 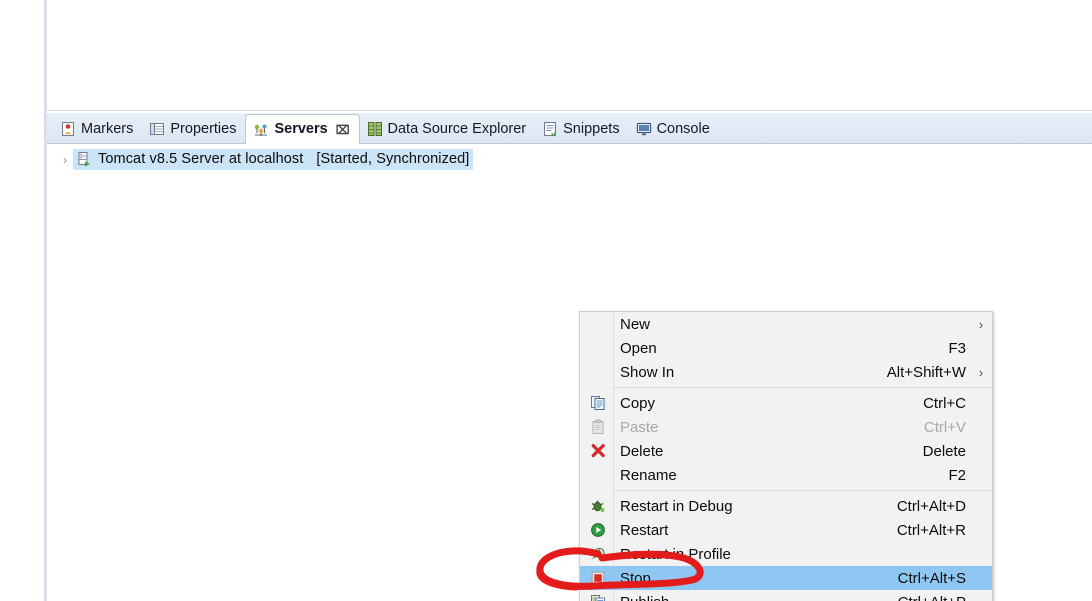 What do you see at coordinates (107, 128) in the screenshot?
I see `tab-label: Markers` at bounding box center [107, 128].